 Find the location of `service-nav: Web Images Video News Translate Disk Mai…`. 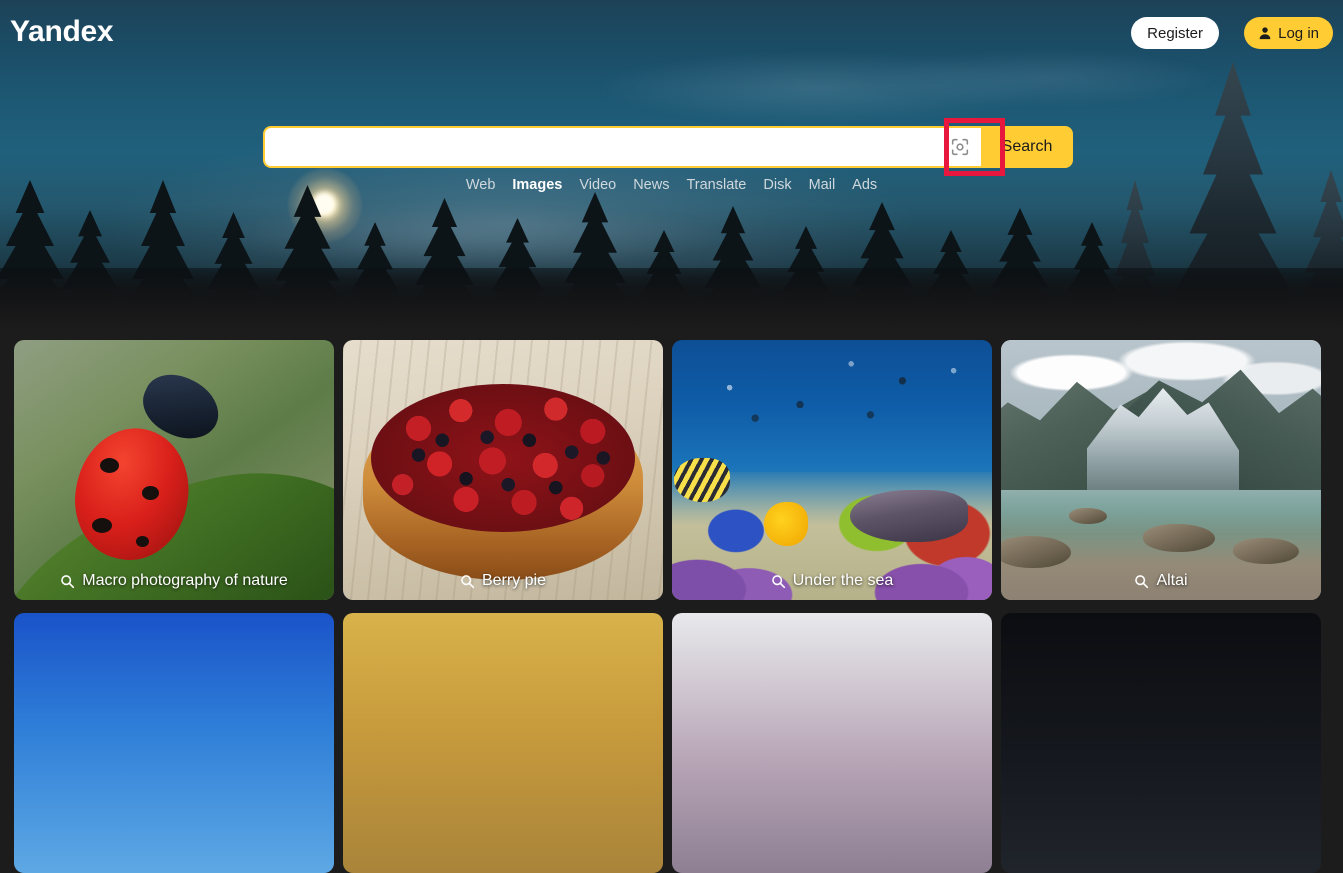

service-nav: Web Images Video News Translate Disk Mai… is located at coordinates (671, 185).